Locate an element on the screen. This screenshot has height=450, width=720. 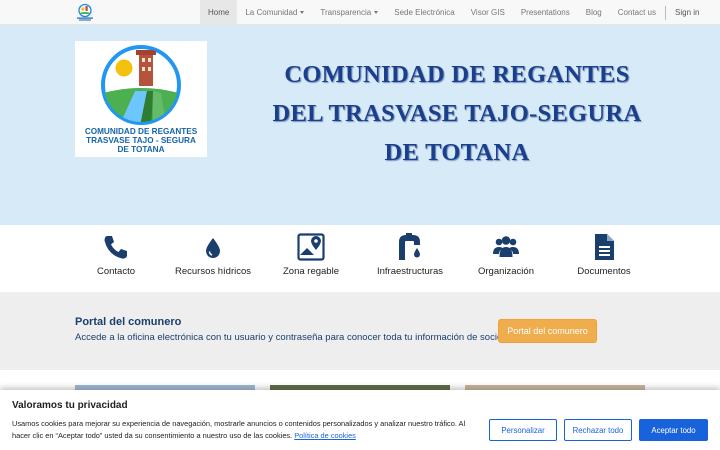
portal-comunero-button: Portal del comunero is located at coordinates (547, 331).